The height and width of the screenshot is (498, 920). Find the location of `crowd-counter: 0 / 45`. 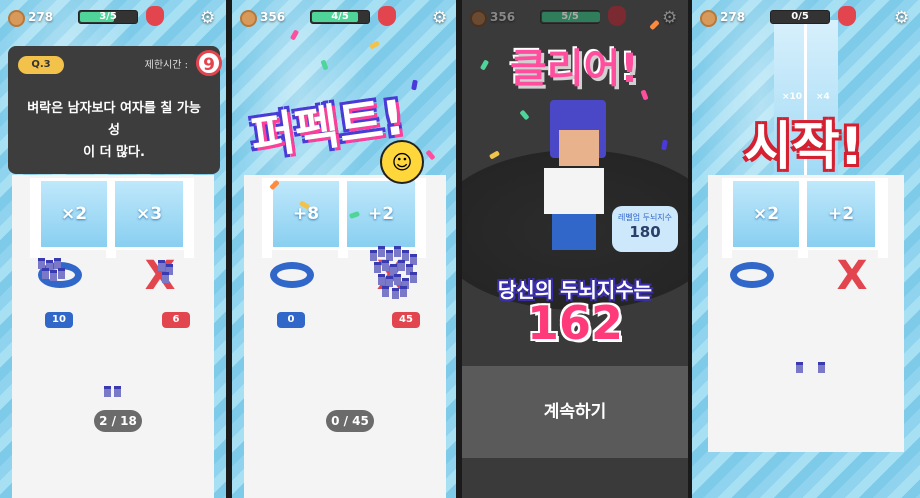

crowd-counter: 0 / 45 is located at coordinates (350, 421).